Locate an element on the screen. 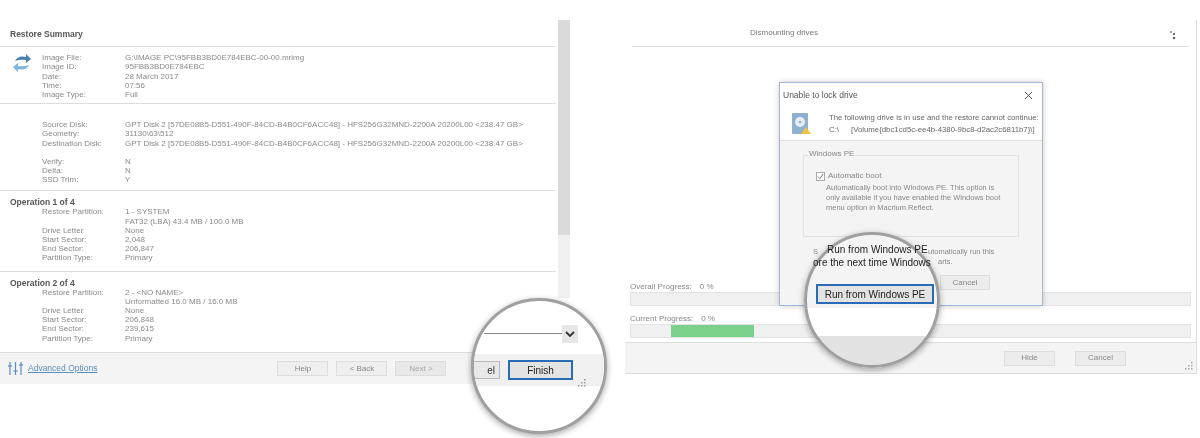  close-icon is located at coordinates (1028, 95).